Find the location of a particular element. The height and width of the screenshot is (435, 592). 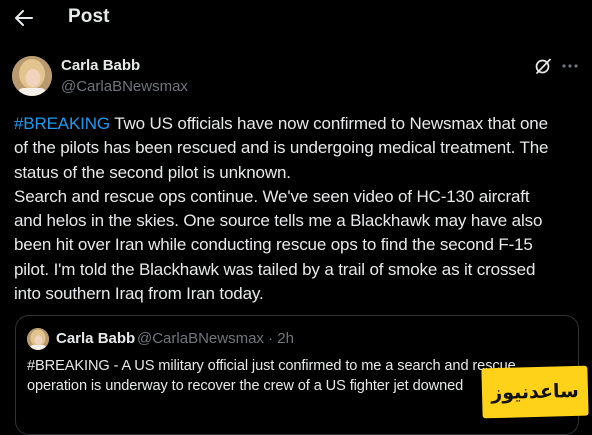

more-button is located at coordinates (570, 66).